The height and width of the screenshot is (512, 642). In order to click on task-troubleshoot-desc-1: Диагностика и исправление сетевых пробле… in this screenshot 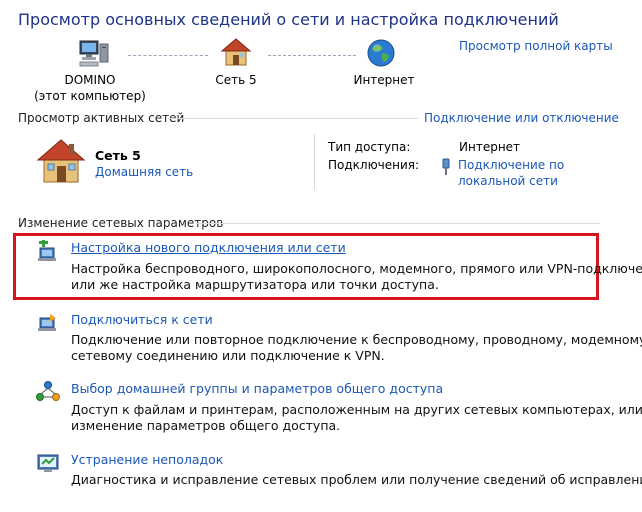, I will do `click(356, 479)`.